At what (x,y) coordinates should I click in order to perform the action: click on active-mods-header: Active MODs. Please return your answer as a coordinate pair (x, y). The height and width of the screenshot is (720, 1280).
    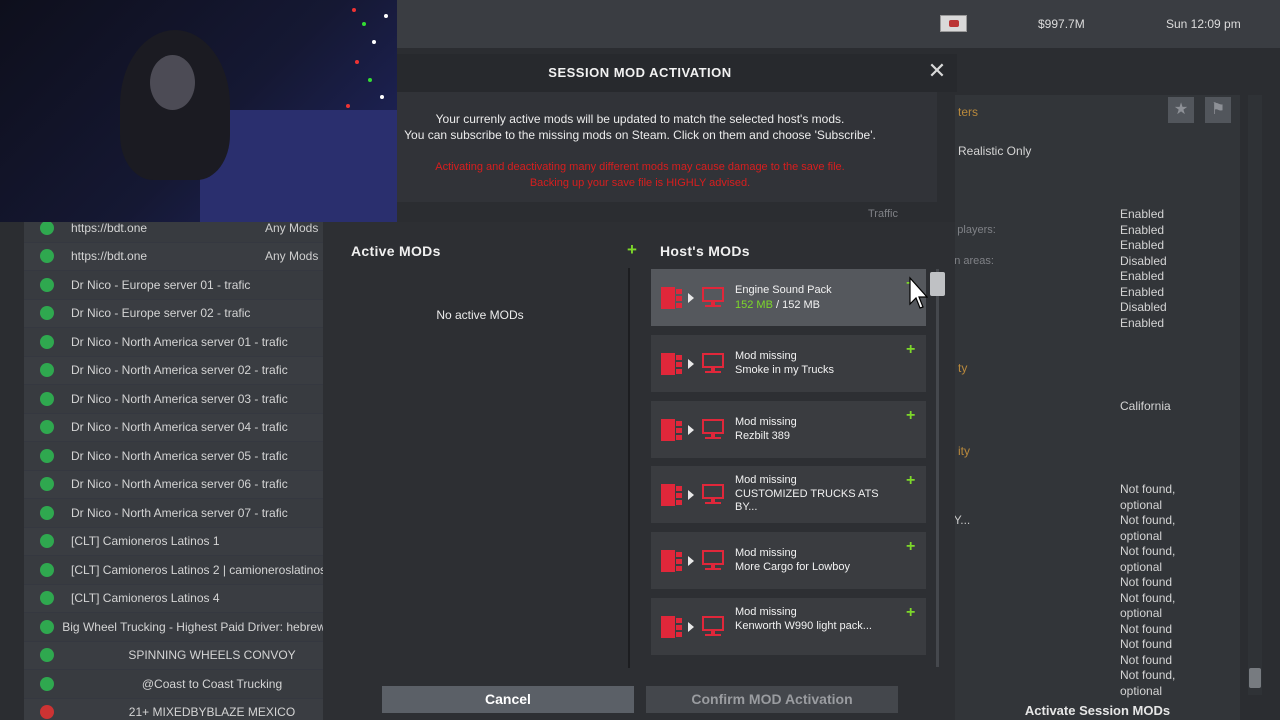
    Looking at the image, I should click on (396, 251).